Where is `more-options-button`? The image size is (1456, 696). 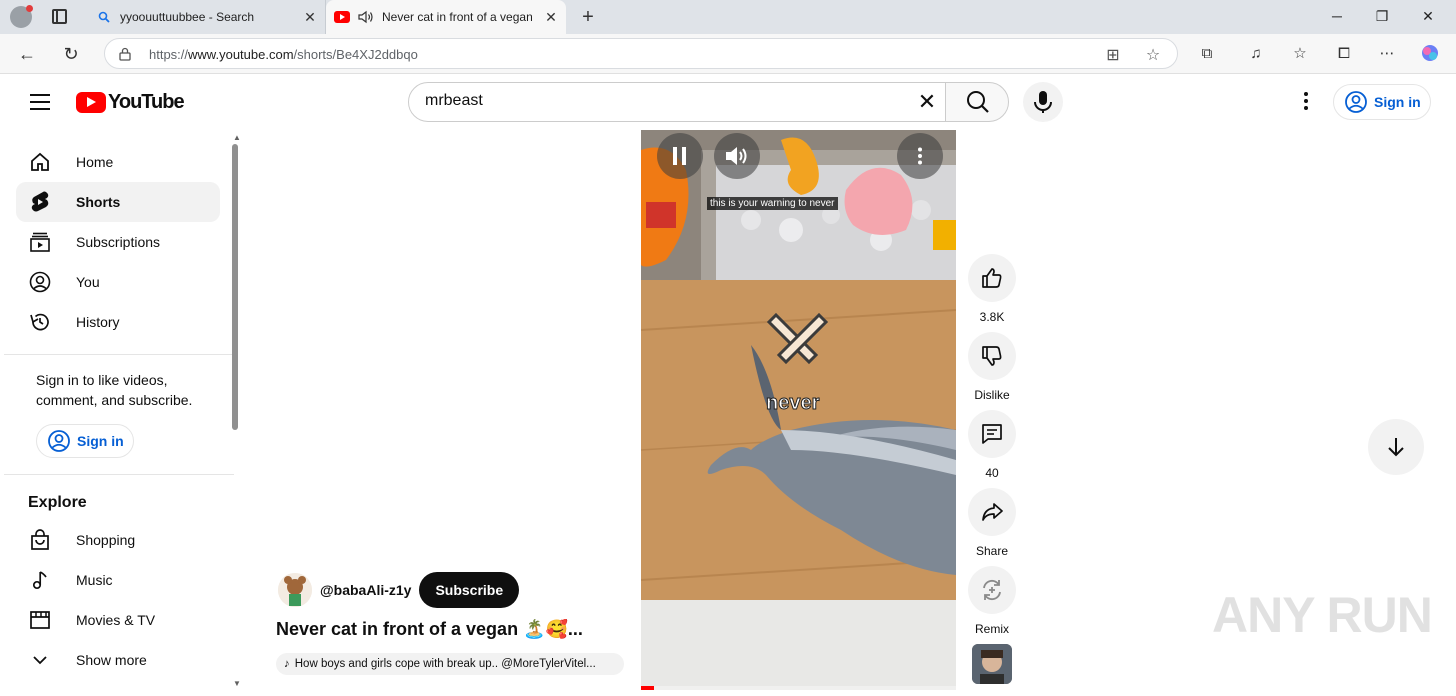
more-options-button is located at coordinates (920, 156).